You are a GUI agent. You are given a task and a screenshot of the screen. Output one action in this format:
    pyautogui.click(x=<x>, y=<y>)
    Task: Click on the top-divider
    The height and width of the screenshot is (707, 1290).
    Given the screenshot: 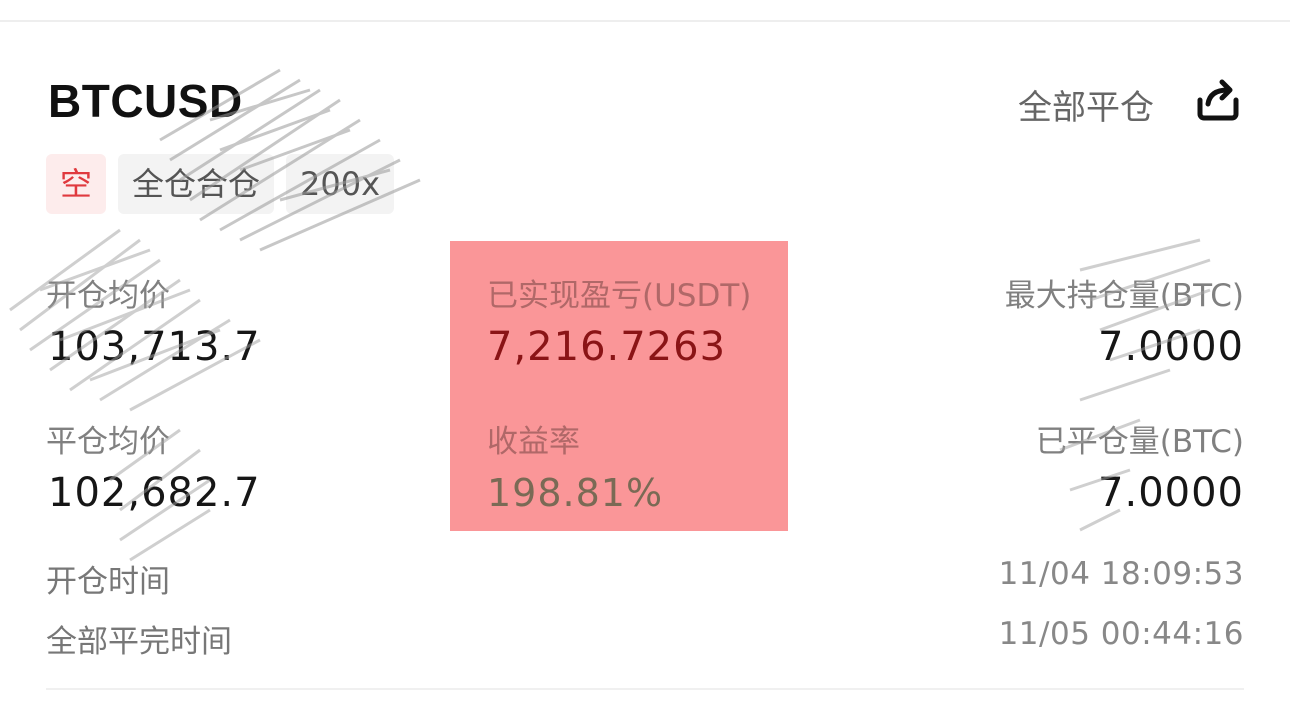 What is the action you would take?
    pyautogui.click(x=645, y=21)
    